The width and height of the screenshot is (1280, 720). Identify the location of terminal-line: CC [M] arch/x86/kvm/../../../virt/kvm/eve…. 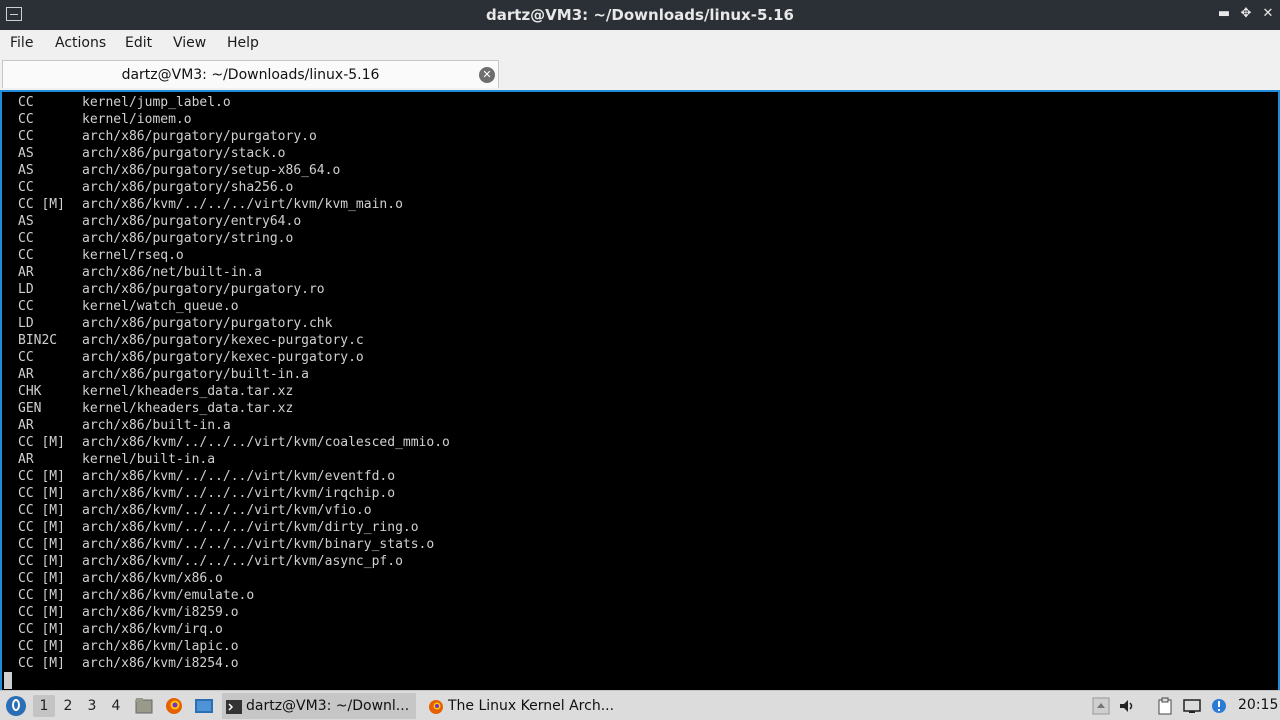
(206, 476).